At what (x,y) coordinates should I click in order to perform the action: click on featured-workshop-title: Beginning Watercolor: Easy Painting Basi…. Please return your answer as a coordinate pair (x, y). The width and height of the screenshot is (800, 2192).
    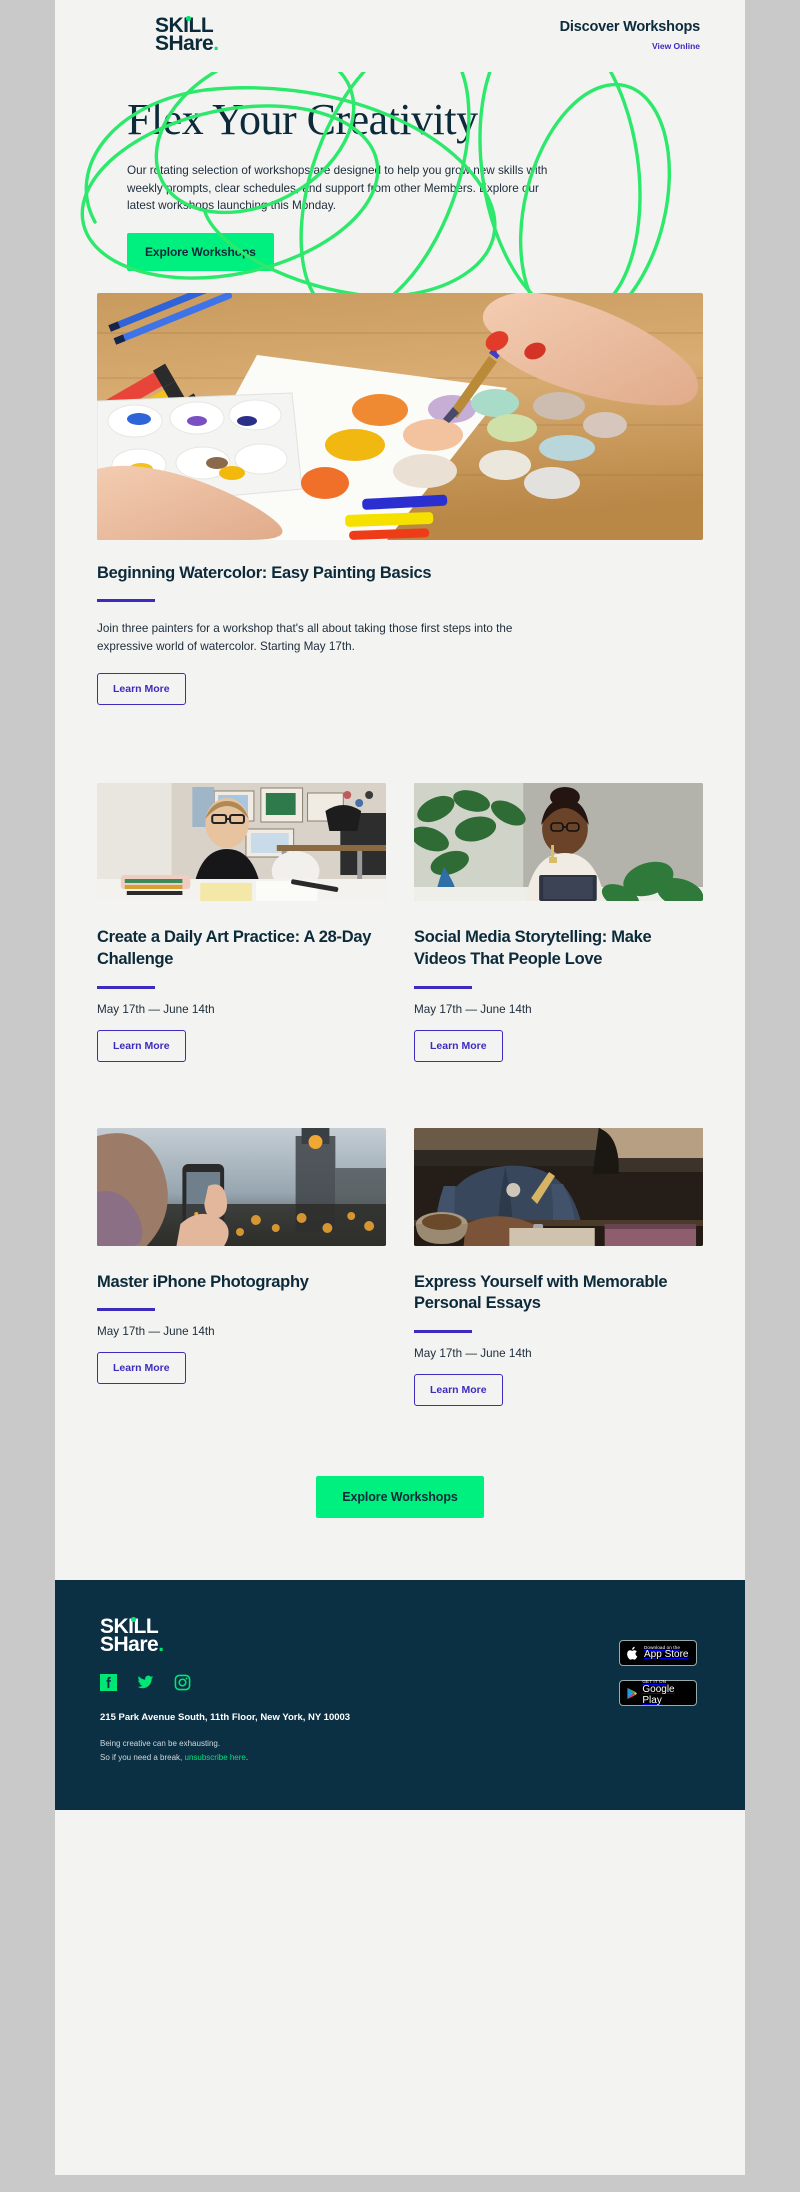
    Looking at the image, I should click on (264, 573).